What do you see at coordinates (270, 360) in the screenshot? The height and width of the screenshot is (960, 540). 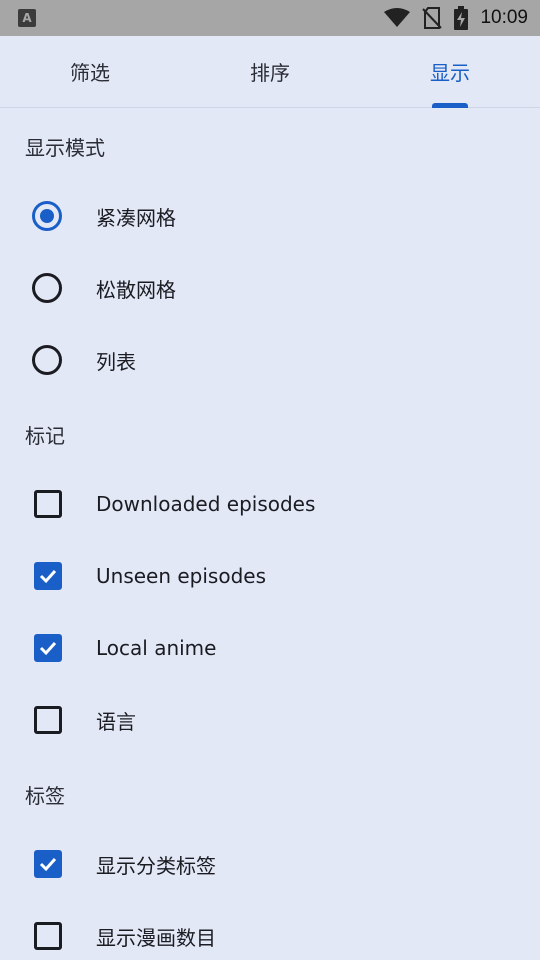 I see `radio-row-list: 列表` at bounding box center [270, 360].